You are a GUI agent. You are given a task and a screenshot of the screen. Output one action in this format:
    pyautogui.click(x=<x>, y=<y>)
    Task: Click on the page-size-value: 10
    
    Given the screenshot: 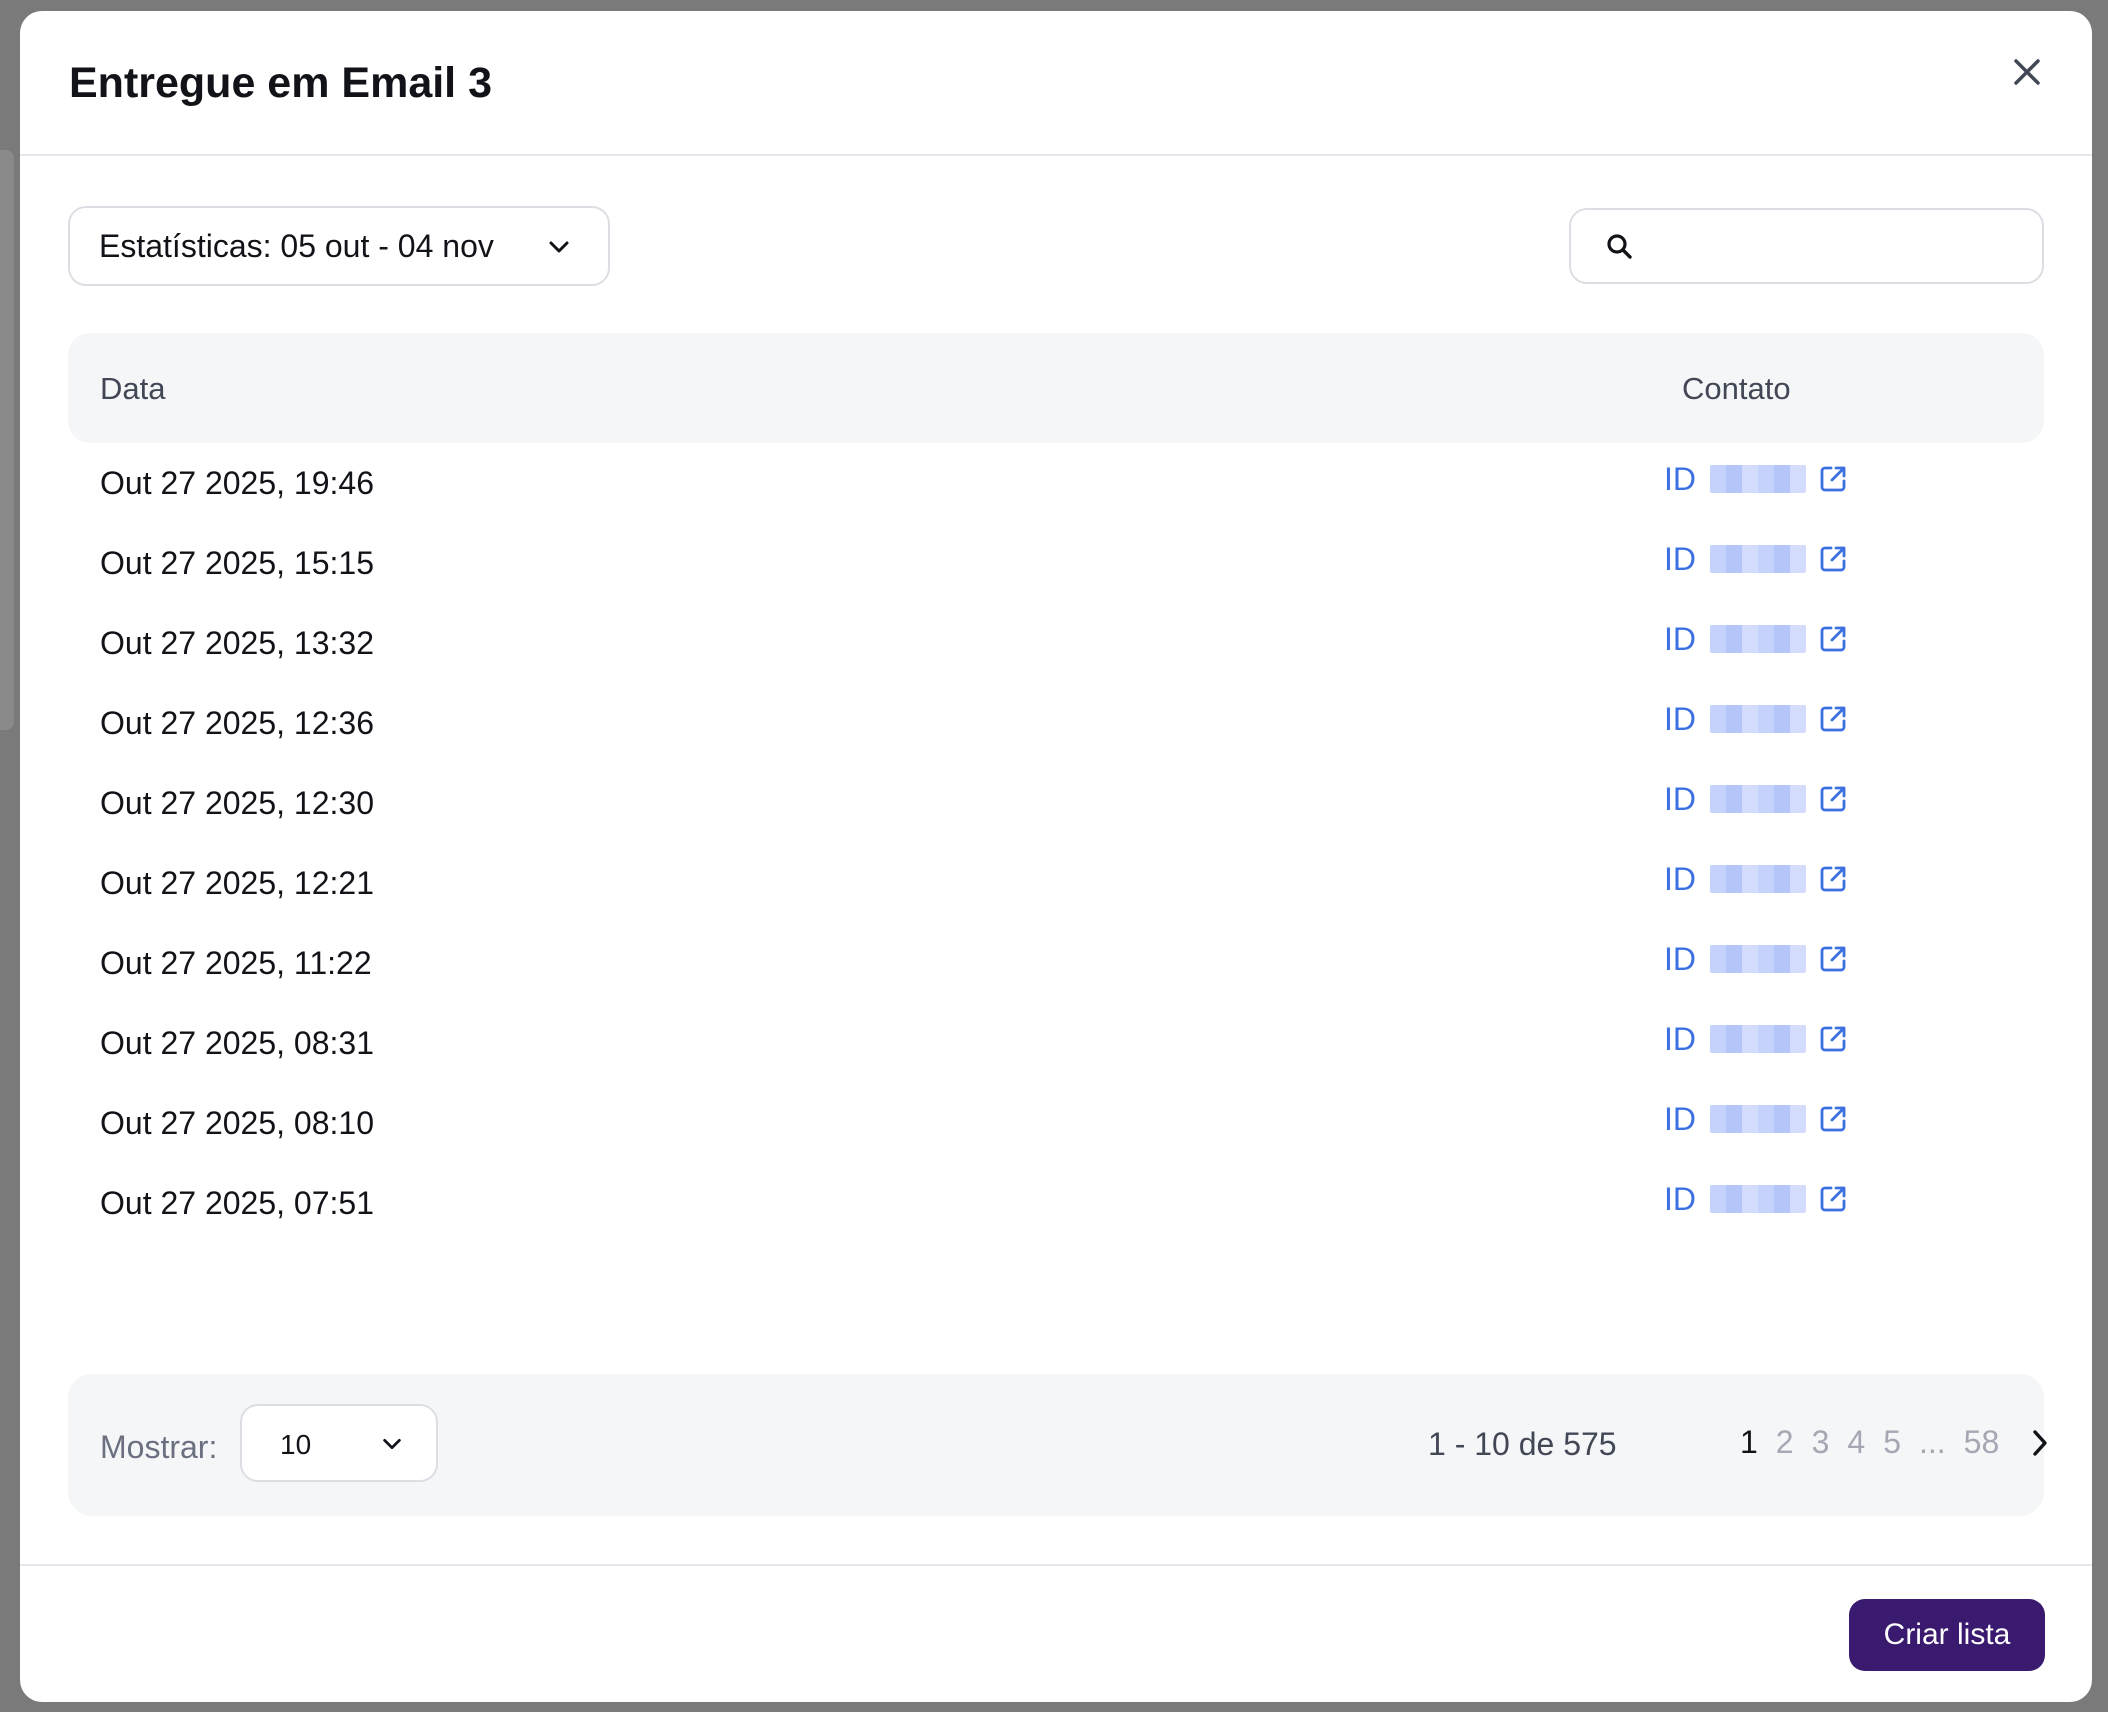 What is the action you would take?
    pyautogui.click(x=296, y=1444)
    